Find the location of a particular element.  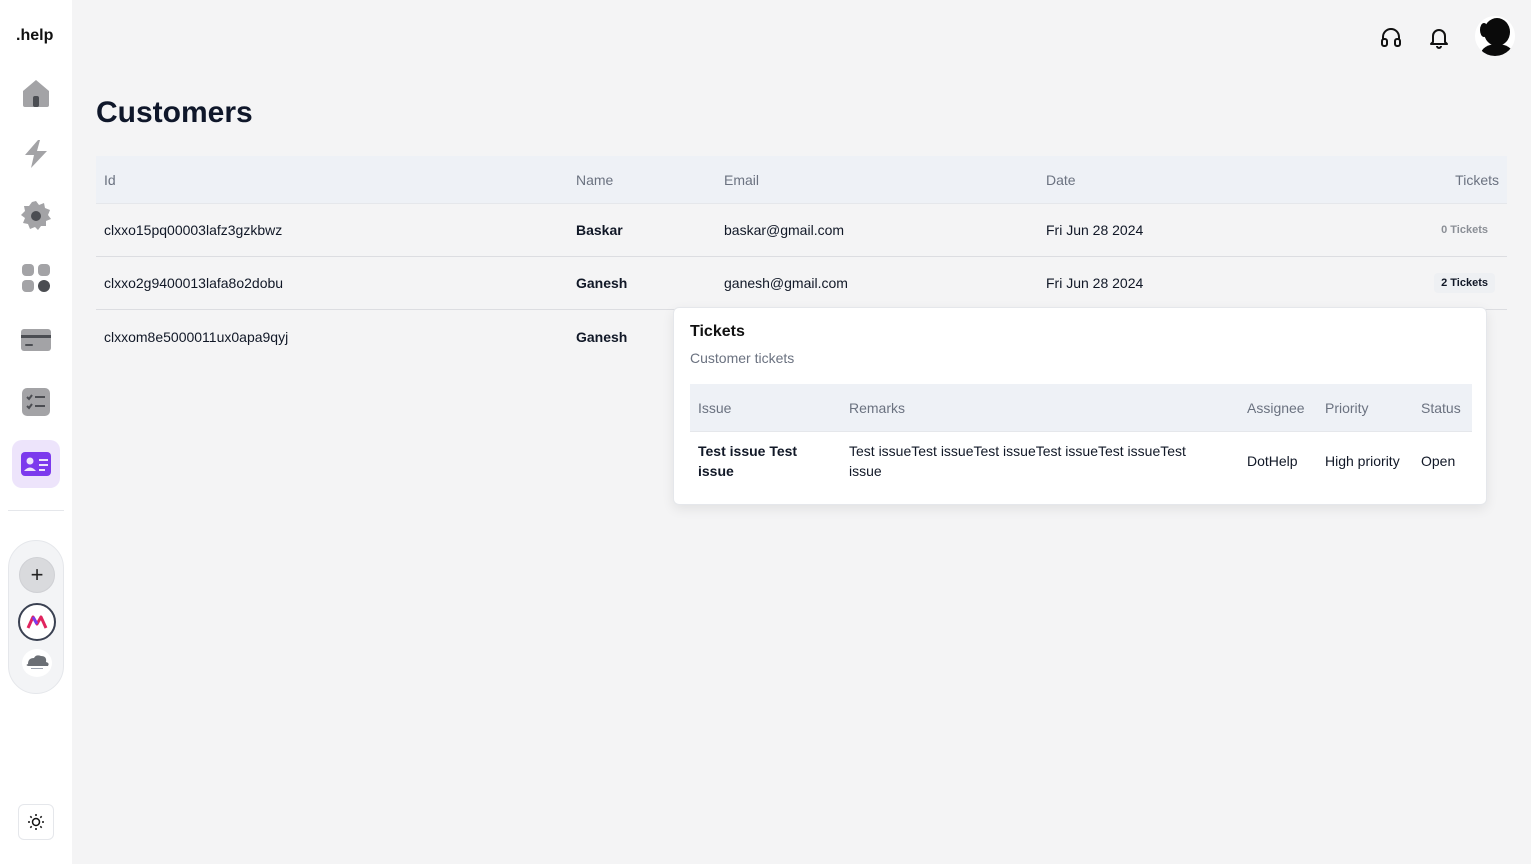

cell-tickets: 0 Tickets is located at coordinates (1464, 230).